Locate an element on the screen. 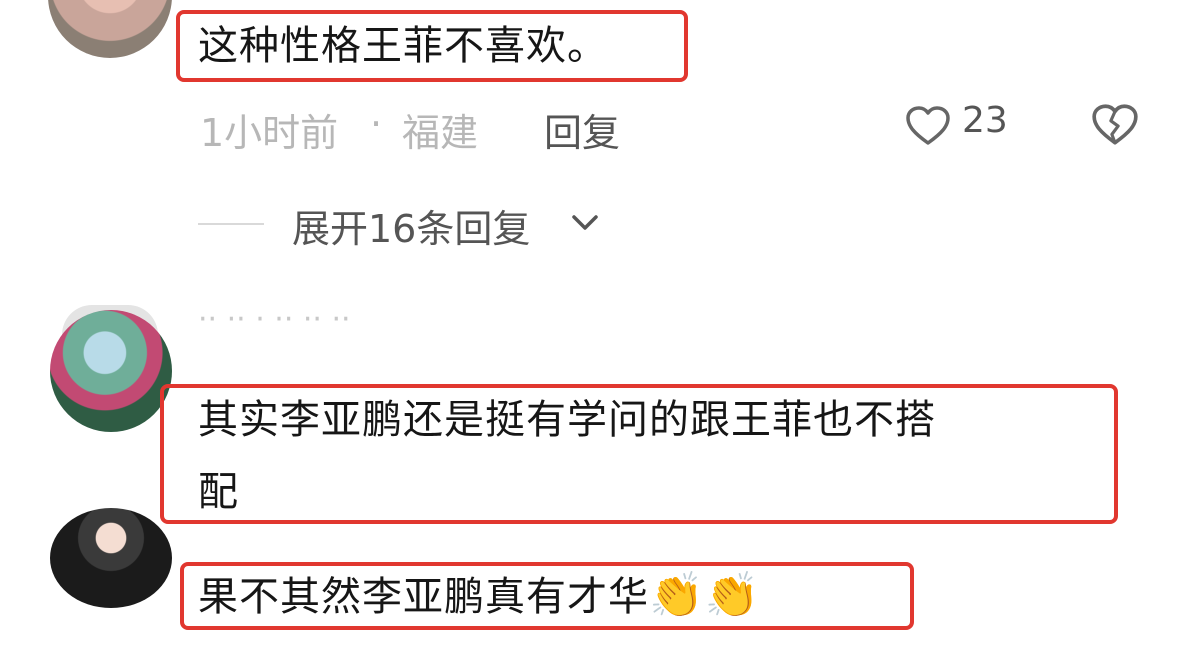 This screenshot has height=645, width=1200. clapping-hands-emoji: 👏👏 is located at coordinates (705, 595).